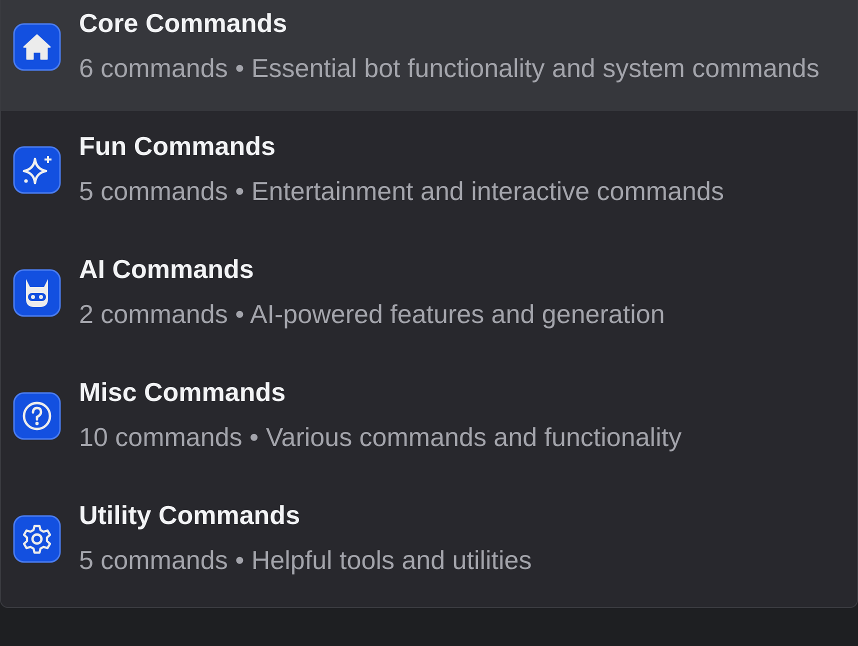 Image resolution: width=858 pixels, height=646 pixels. I want to click on category-description: 10 commands • Various commands and functionality, so click(380, 437).